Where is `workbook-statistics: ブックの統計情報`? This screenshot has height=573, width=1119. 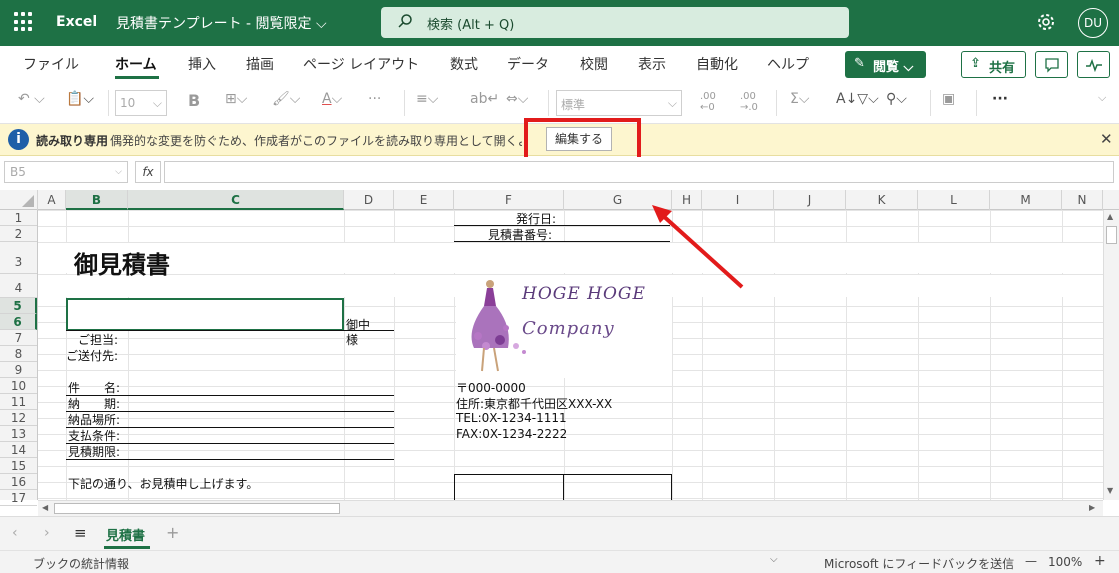 workbook-statistics: ブックの統計情報 is located at coordinates (81, 563).